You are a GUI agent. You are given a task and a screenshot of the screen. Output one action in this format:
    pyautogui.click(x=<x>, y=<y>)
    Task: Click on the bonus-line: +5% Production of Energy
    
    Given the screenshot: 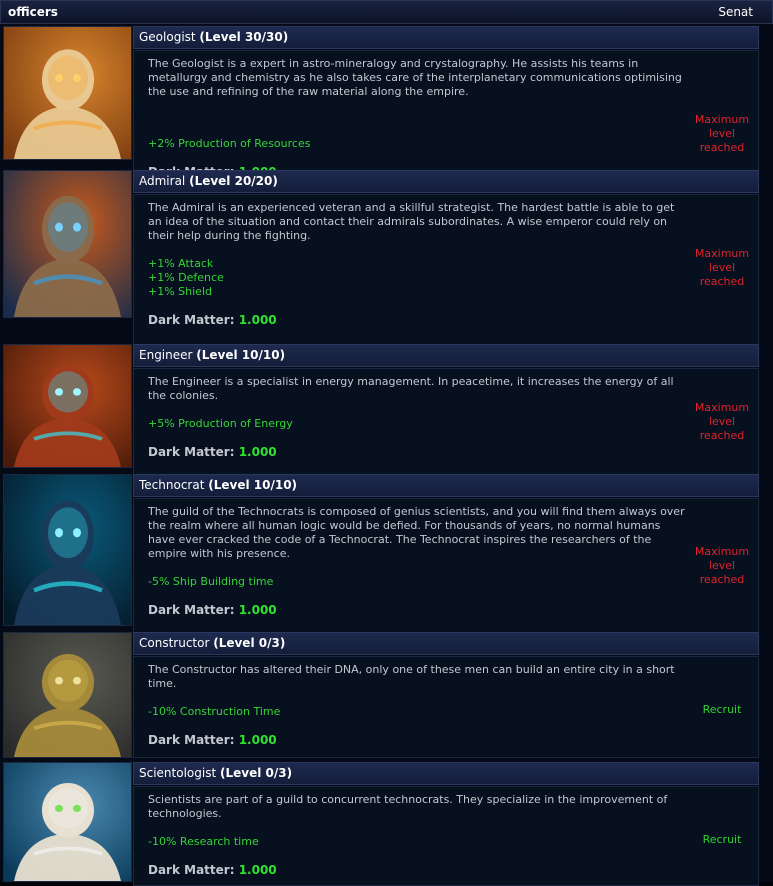 What is the action you would take?
    pyautogui.click(x=220, y=423)
    